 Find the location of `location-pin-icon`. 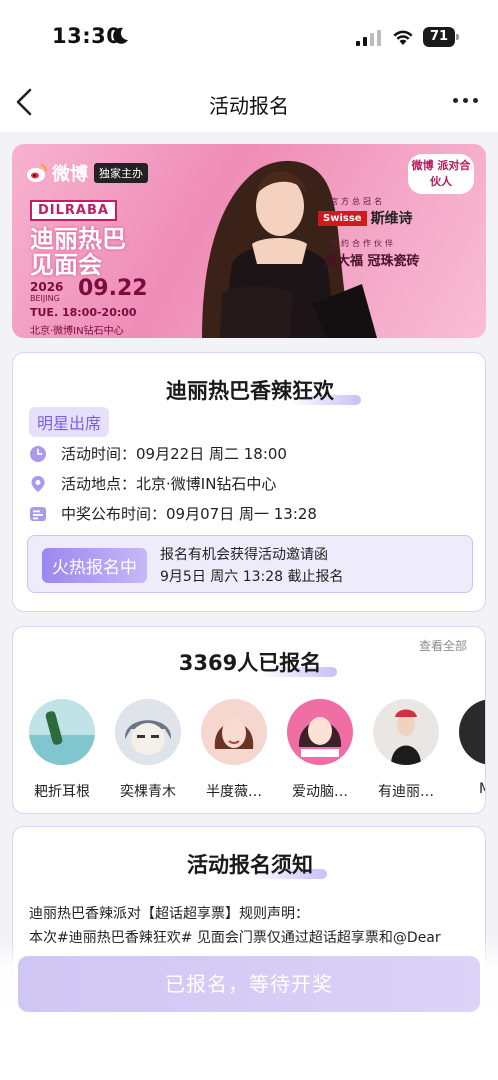

location-pin-icon is located at coordinates (38, 483).